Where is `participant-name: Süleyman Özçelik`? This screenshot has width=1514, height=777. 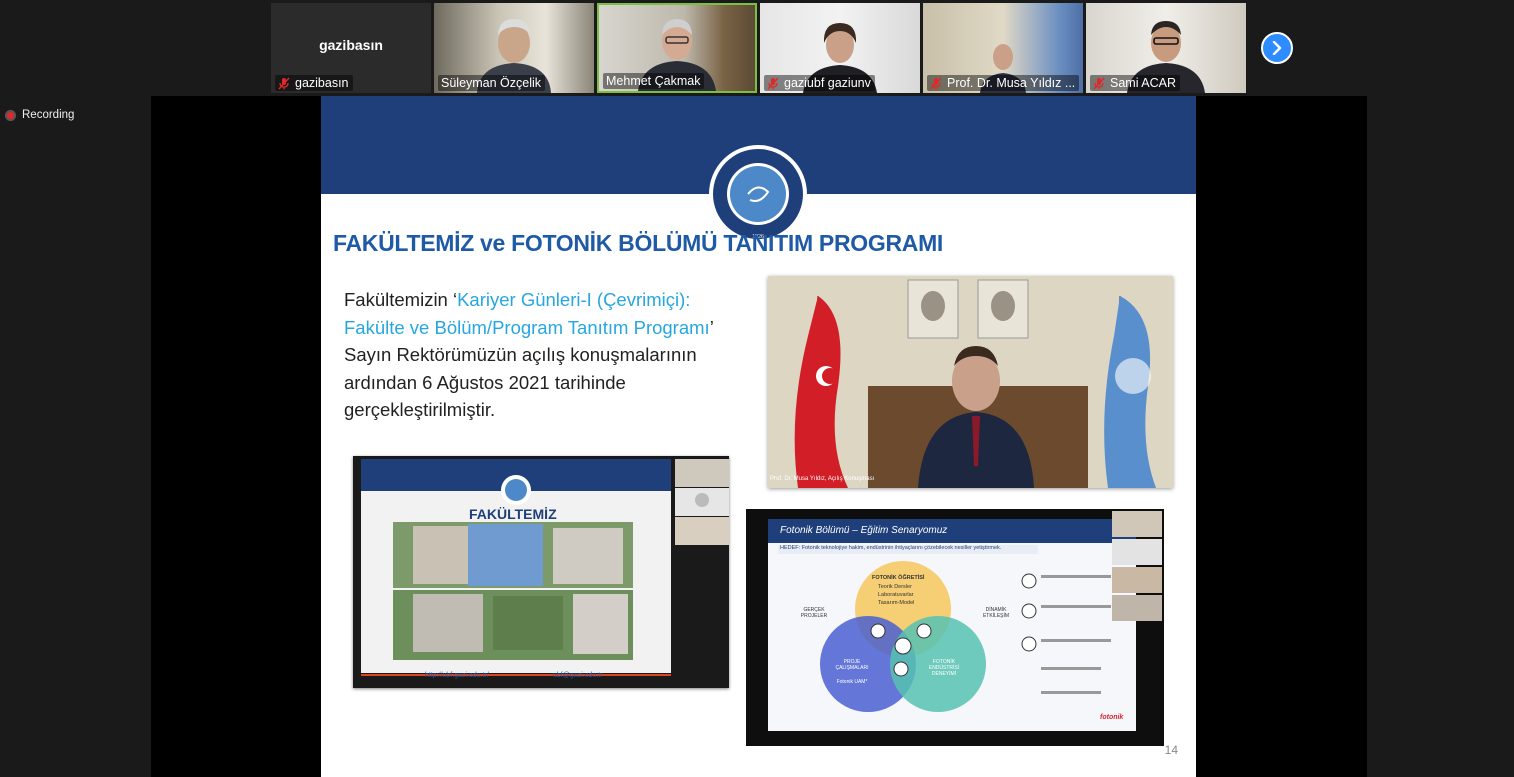 participant-name: Süleyman Özçelik is located at coordinates (491, 83).